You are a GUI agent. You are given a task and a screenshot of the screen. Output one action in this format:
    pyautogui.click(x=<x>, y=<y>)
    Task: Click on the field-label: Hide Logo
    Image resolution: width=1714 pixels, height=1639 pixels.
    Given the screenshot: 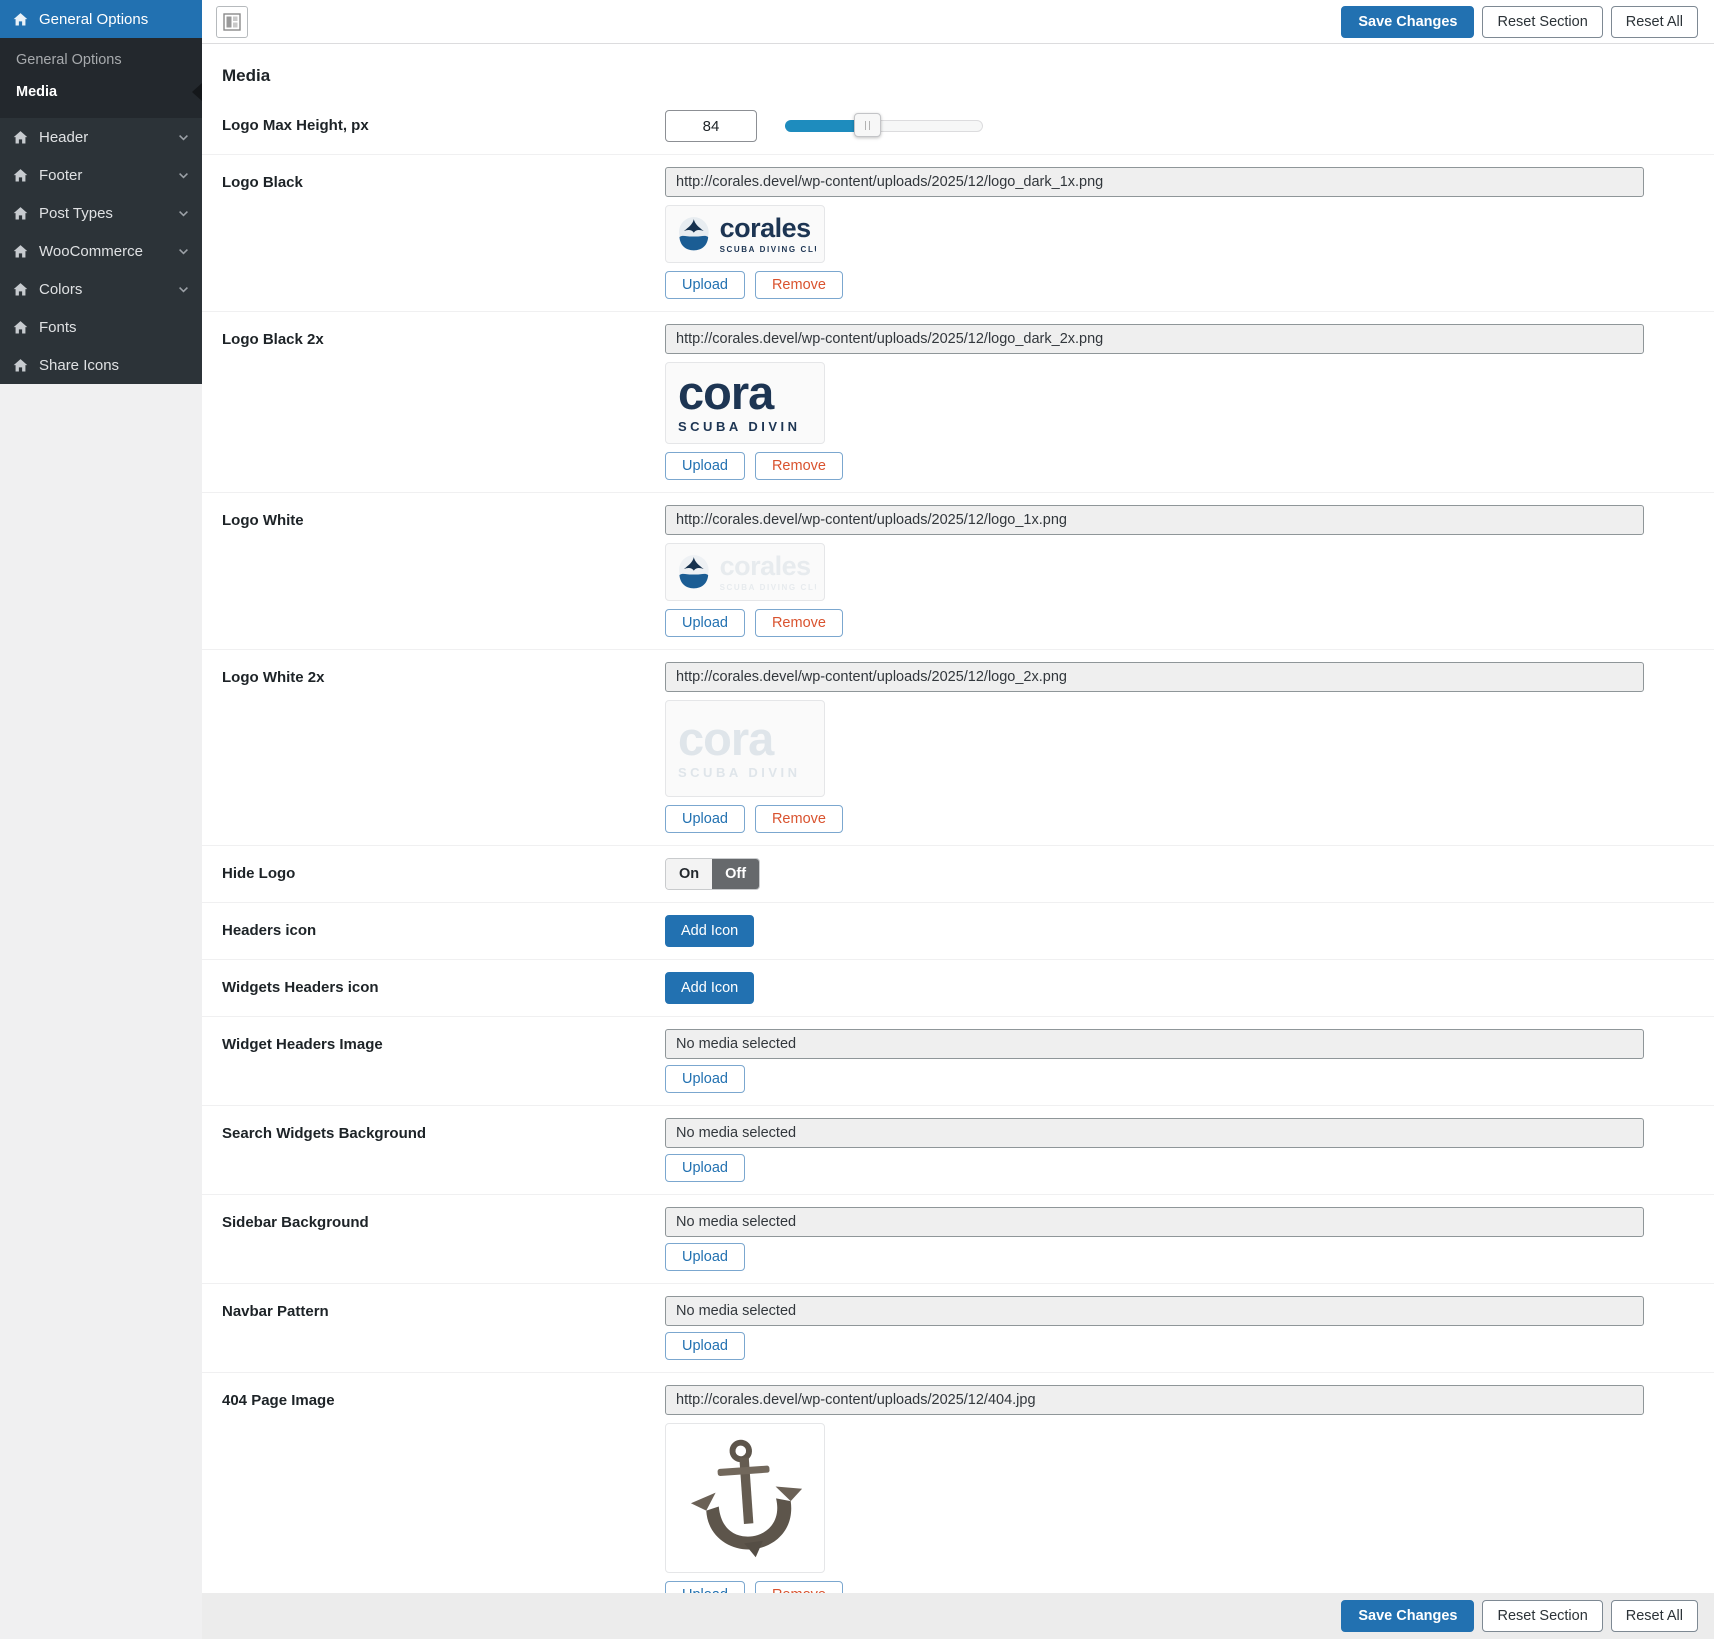 What is the action you would take?
    pyautogui.click(x=259, y=873)
    